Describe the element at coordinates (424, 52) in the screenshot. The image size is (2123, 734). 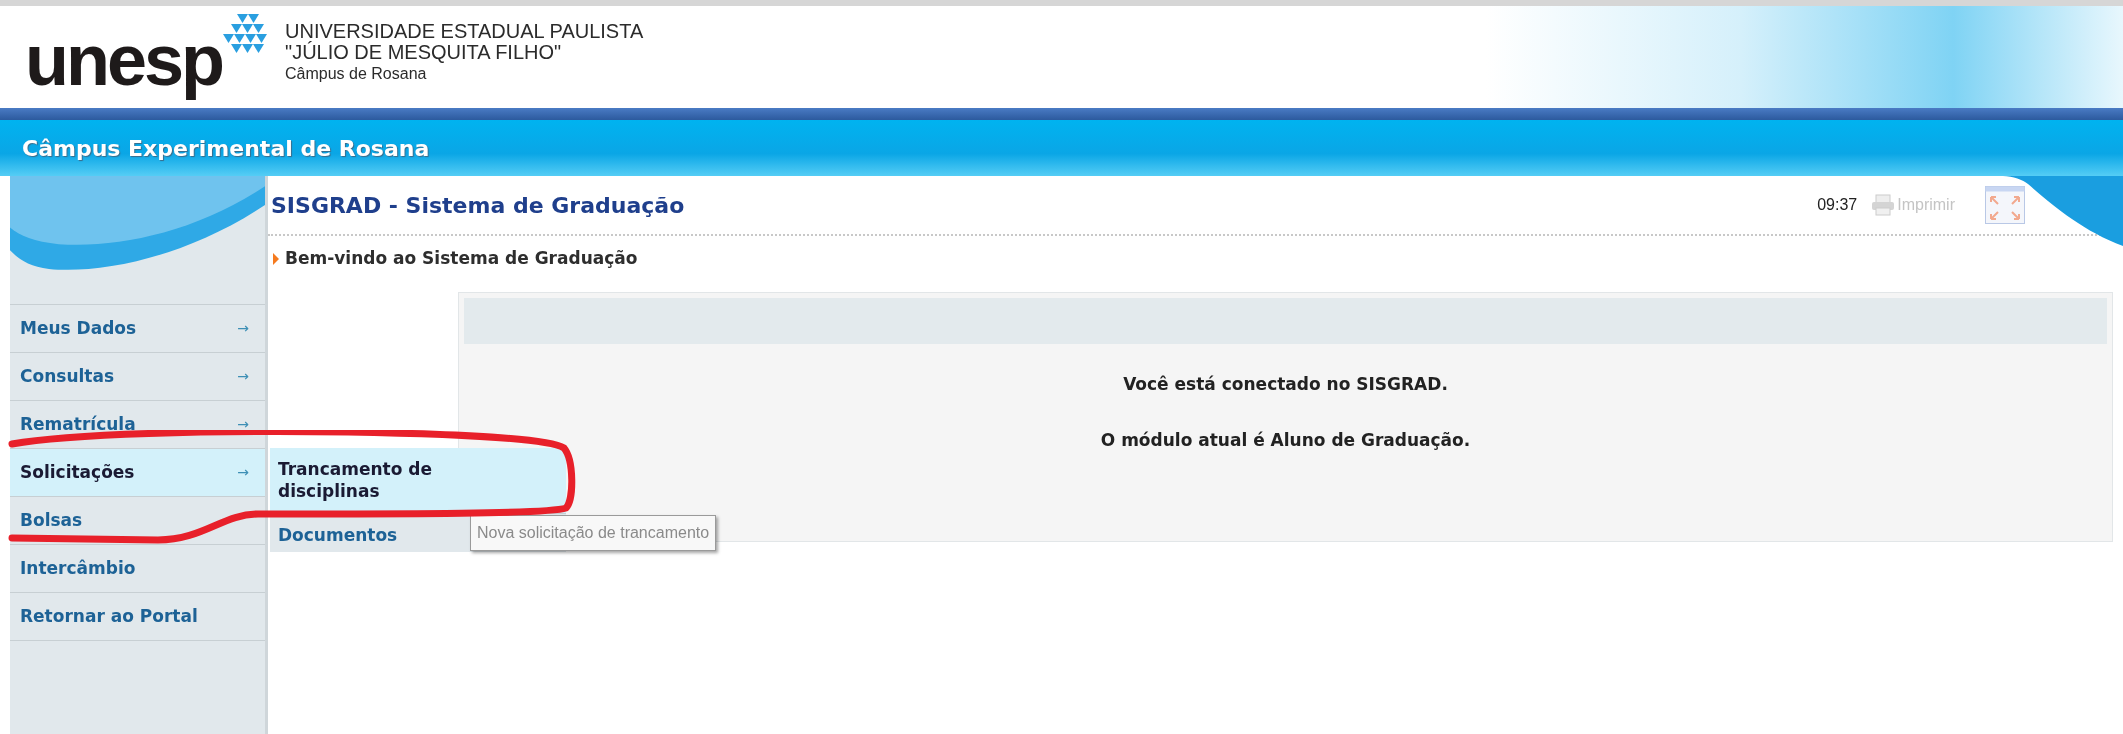
I see `university-name: "JÚLIO DE MESQUITA FILHO"` at that location.